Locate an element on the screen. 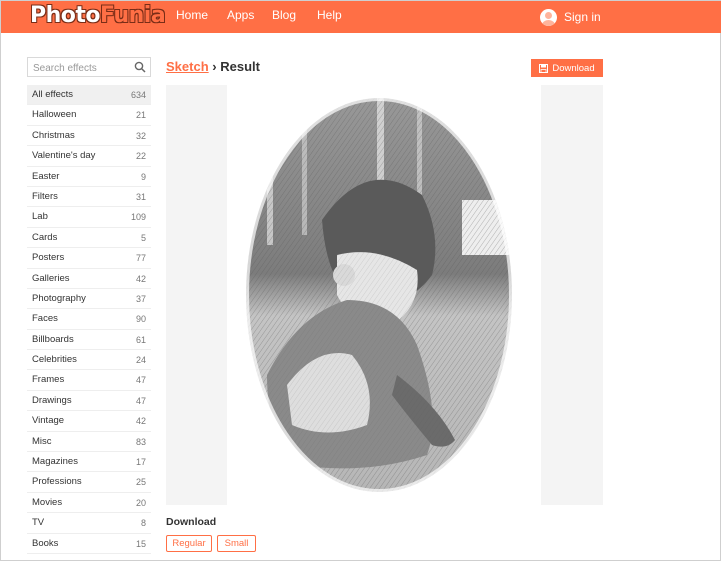 This screenshot has height=561, width=721. sidebar-item-count: 90 is located at coordinates (140, 319).